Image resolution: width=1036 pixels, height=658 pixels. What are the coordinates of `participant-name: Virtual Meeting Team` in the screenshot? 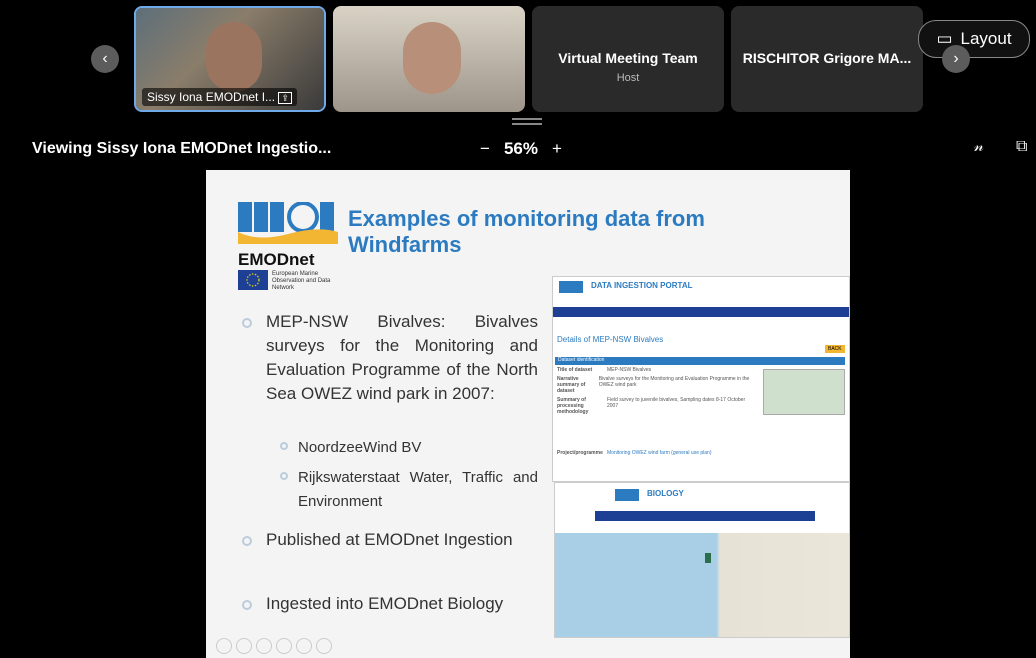 It's located at (628, 58).